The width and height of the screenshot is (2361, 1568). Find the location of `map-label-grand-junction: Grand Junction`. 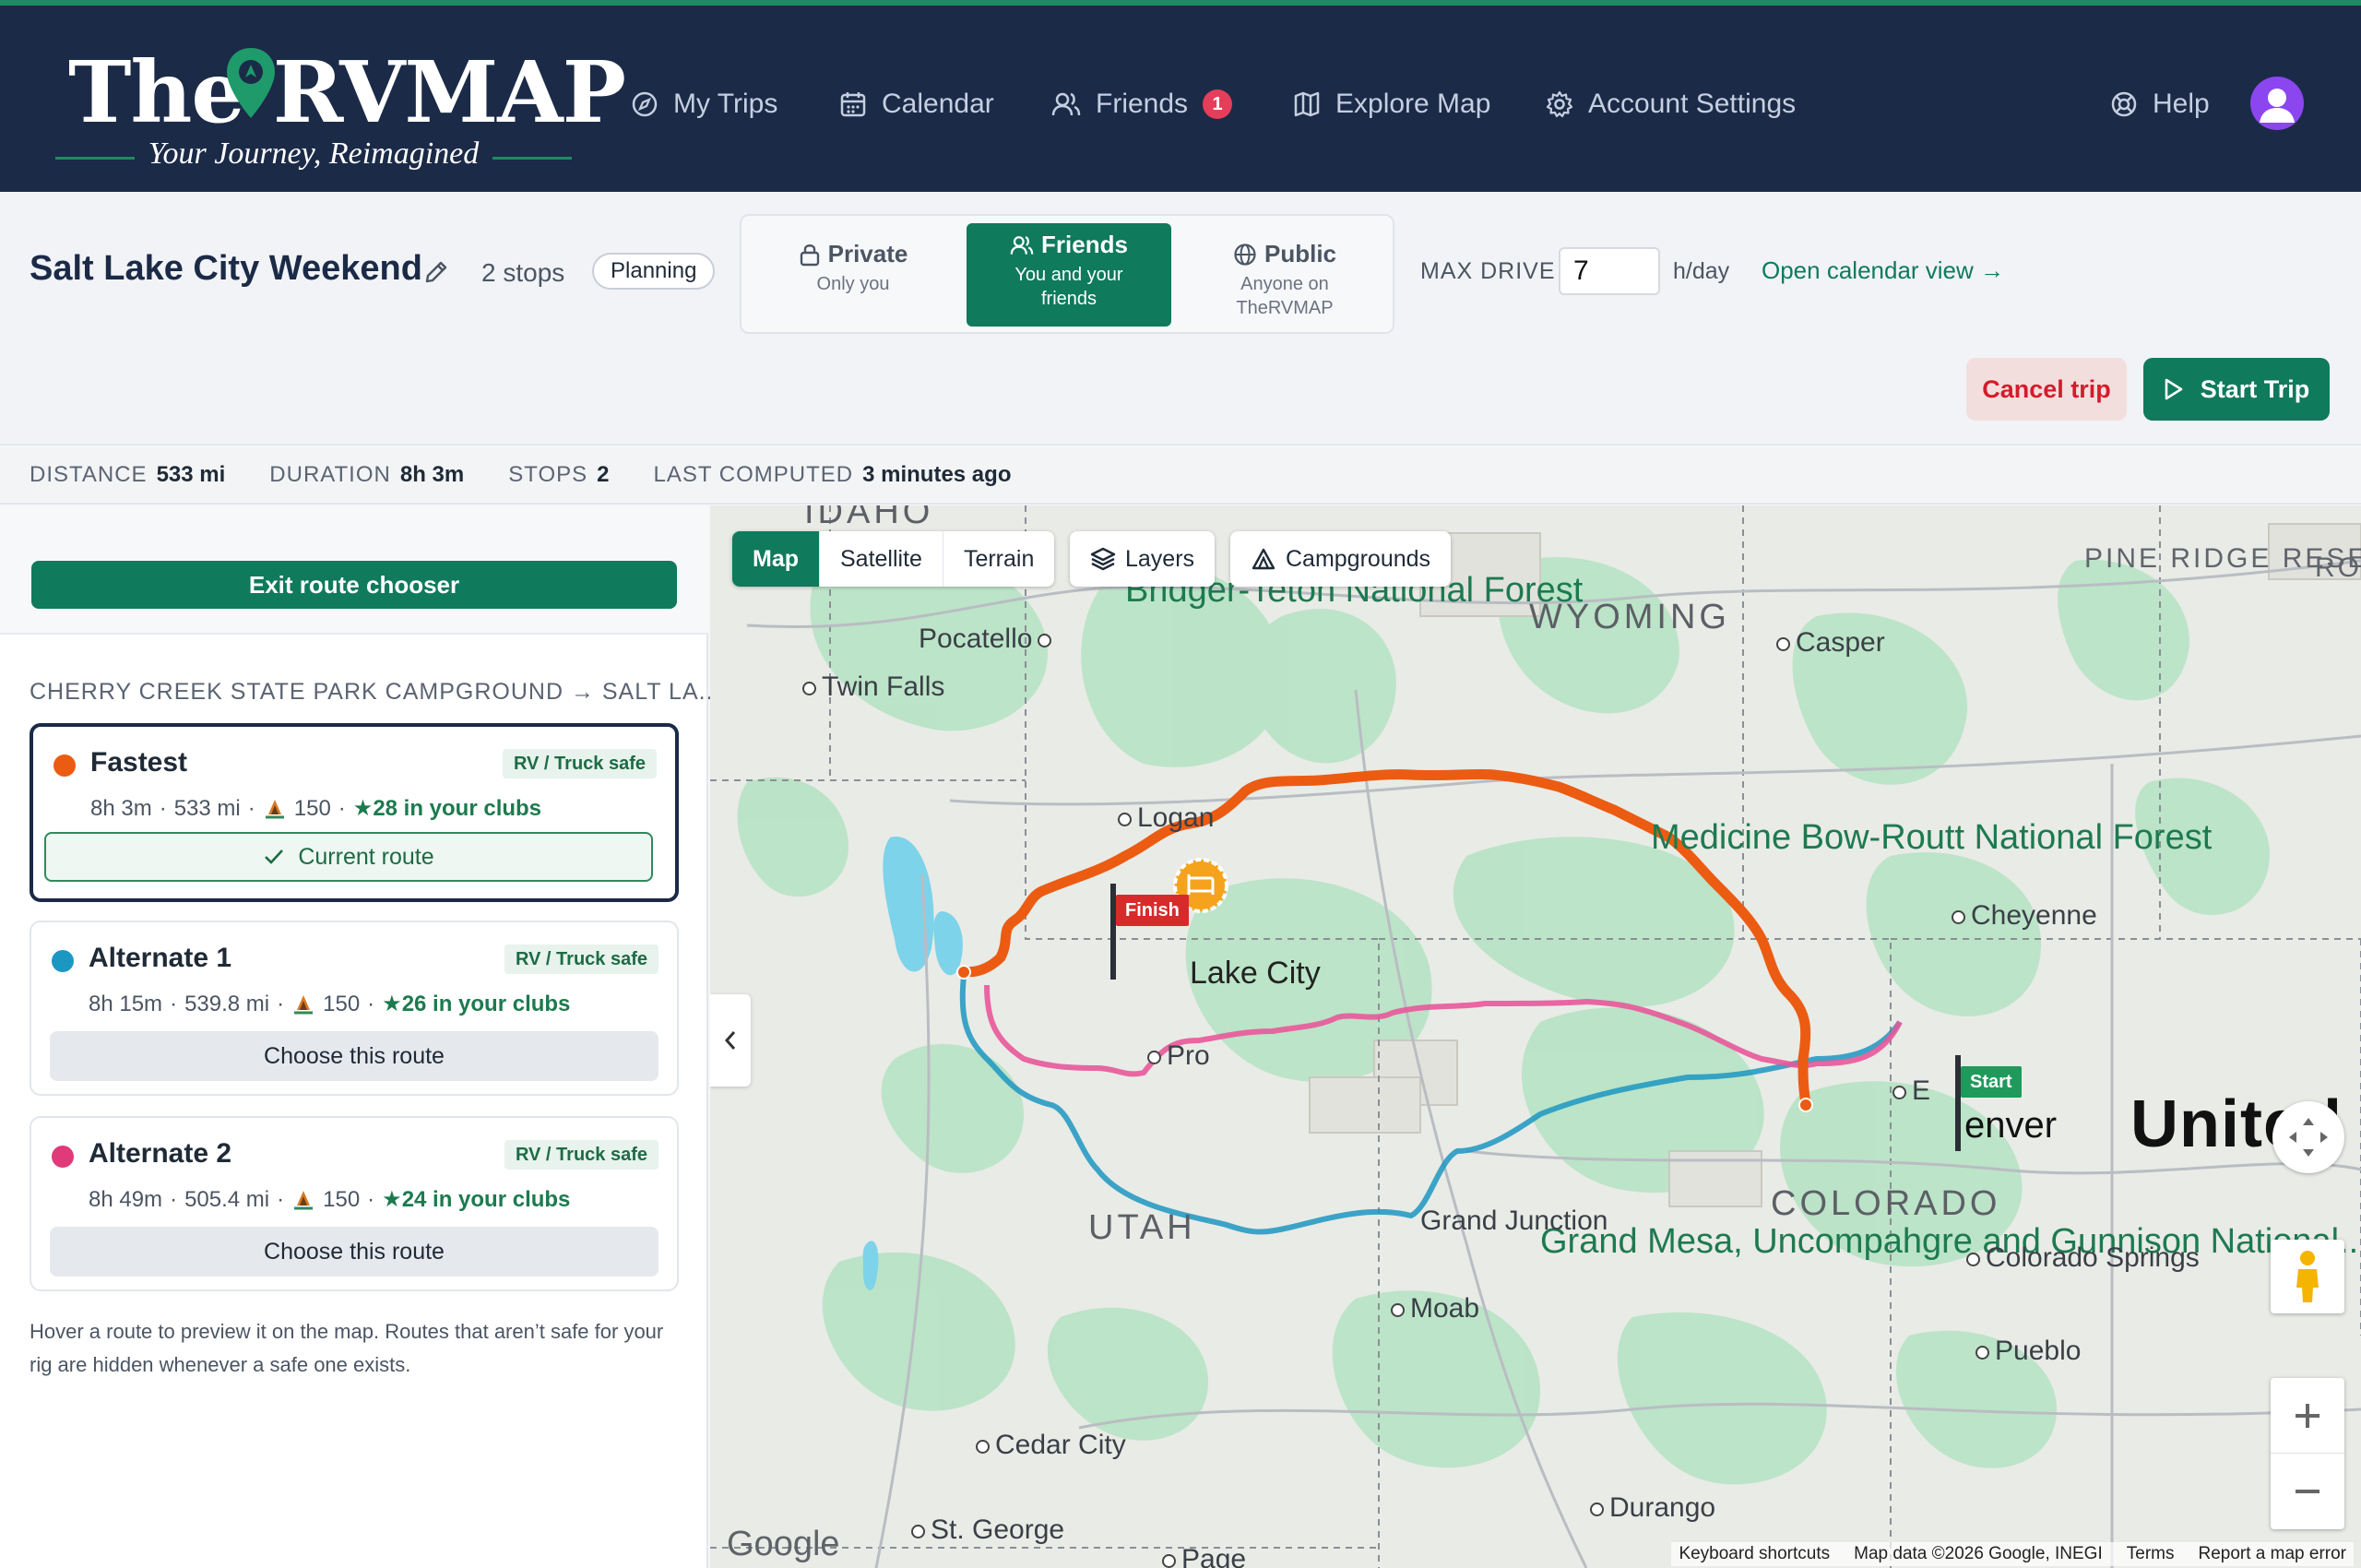

map-label-grand-junction: Grand Junction is located at coordinates (1514, 1221).